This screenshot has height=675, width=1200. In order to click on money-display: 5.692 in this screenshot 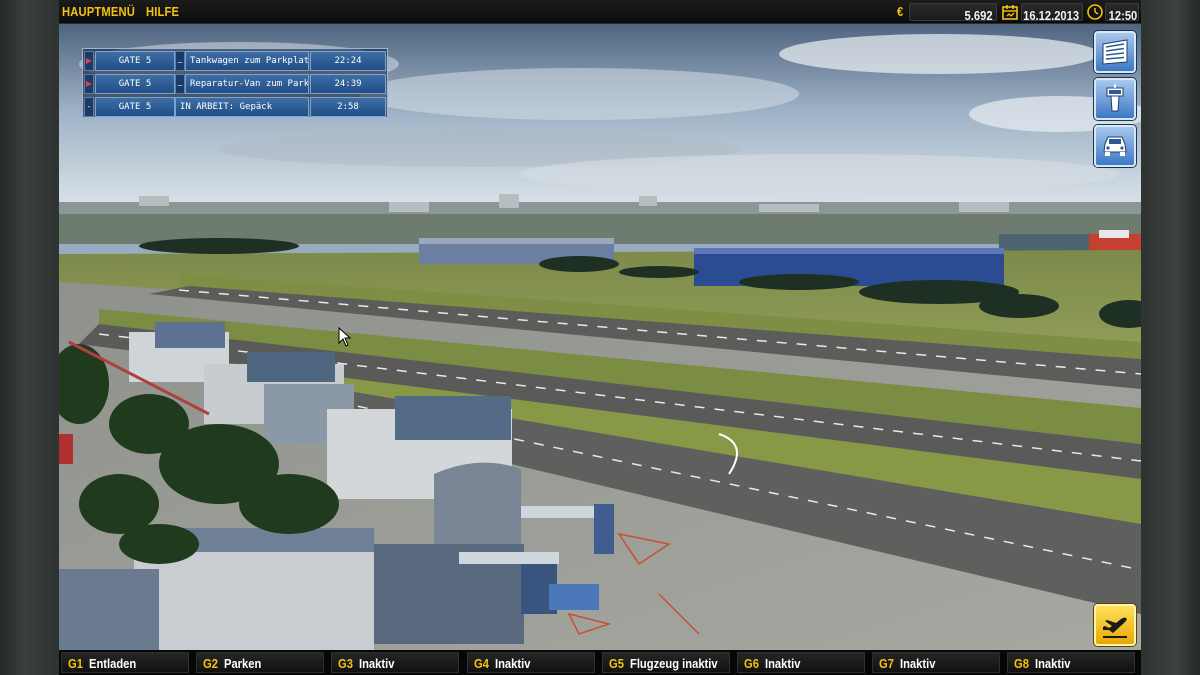, I will do `click(953, 13)`.